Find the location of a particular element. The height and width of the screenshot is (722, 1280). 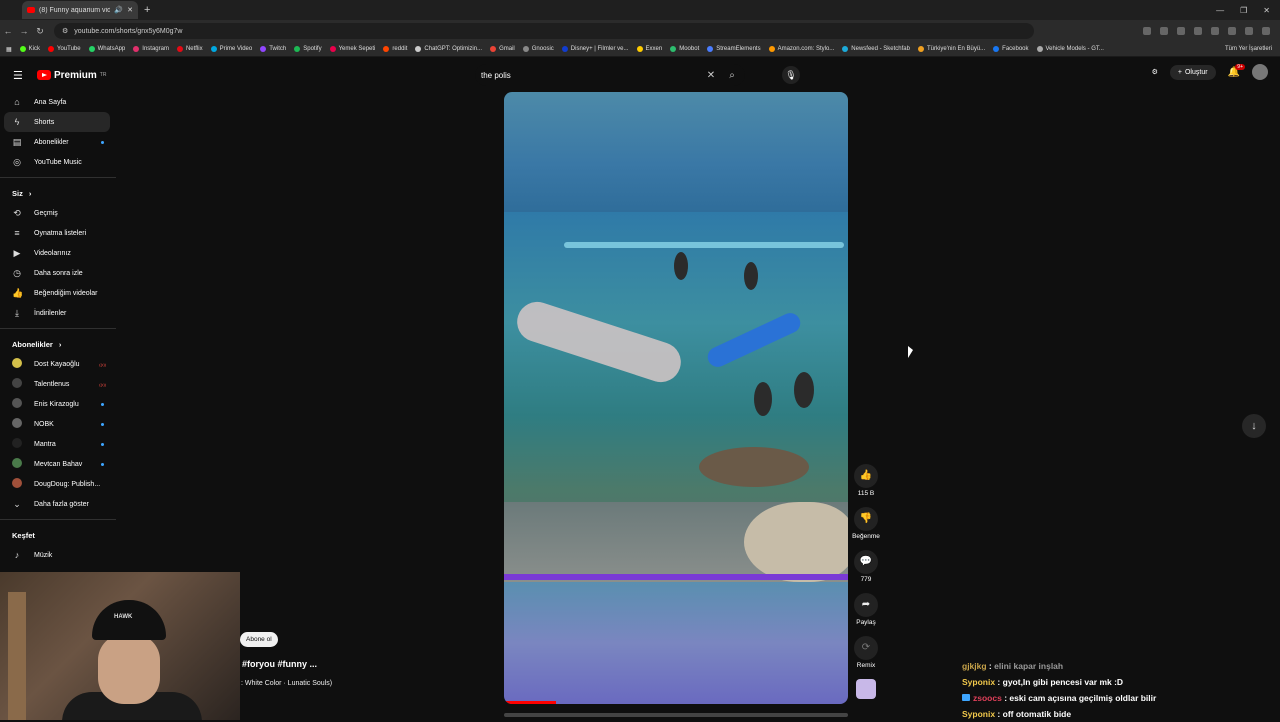

sidebar-item: Enis Kirazoglu is located at coordinates (57, 404).